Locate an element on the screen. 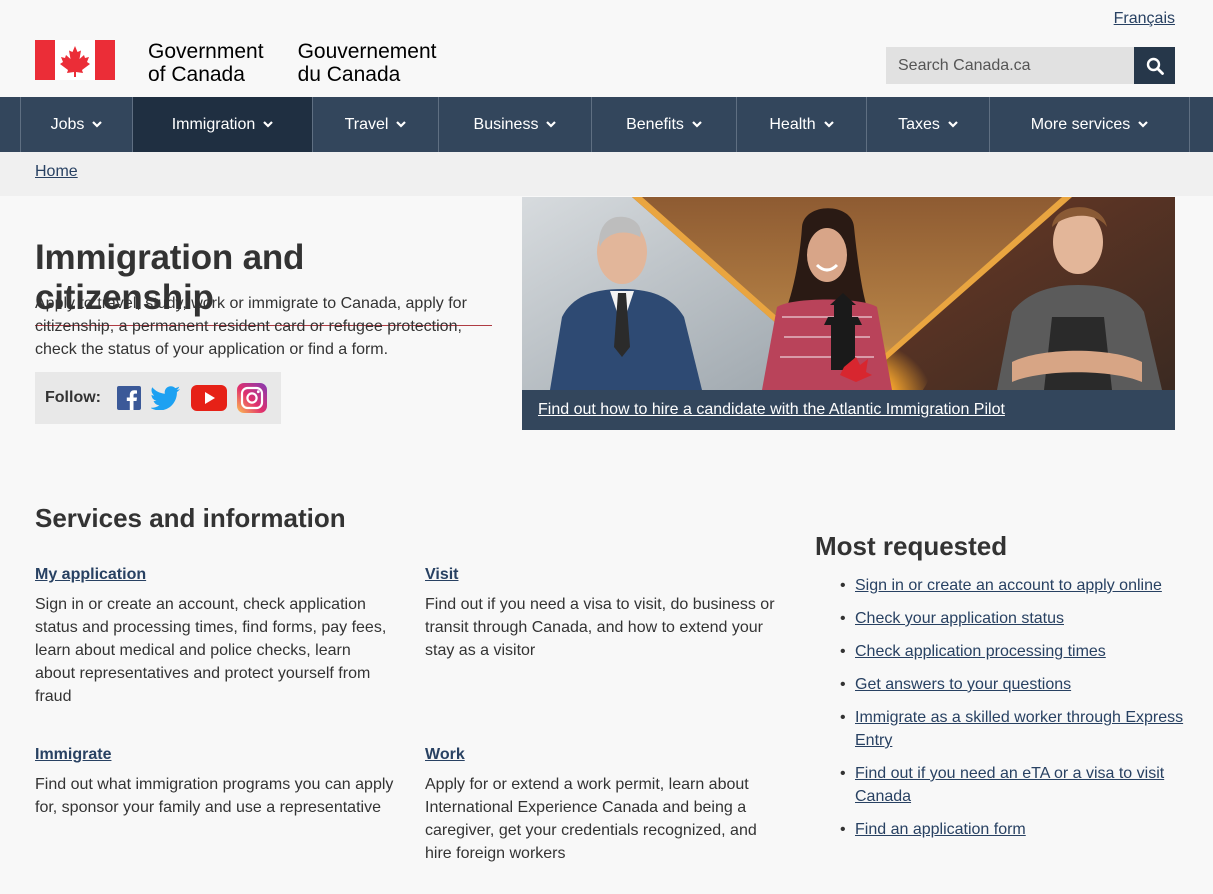 This screenshot has height=894, width=1213. search-input is located at coordinates (1010, 65).